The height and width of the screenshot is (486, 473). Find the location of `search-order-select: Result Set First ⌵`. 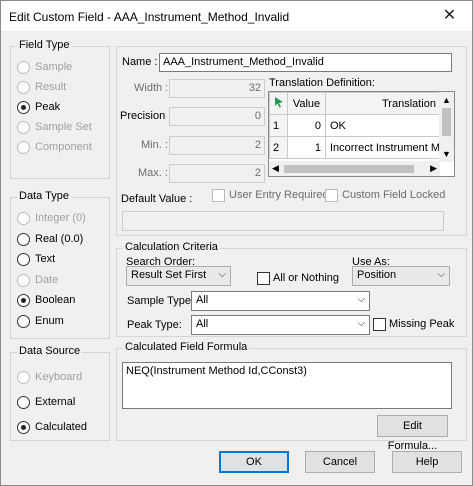

search-order-select: Result Set First ⌵ is located at coordinates (178, 276).